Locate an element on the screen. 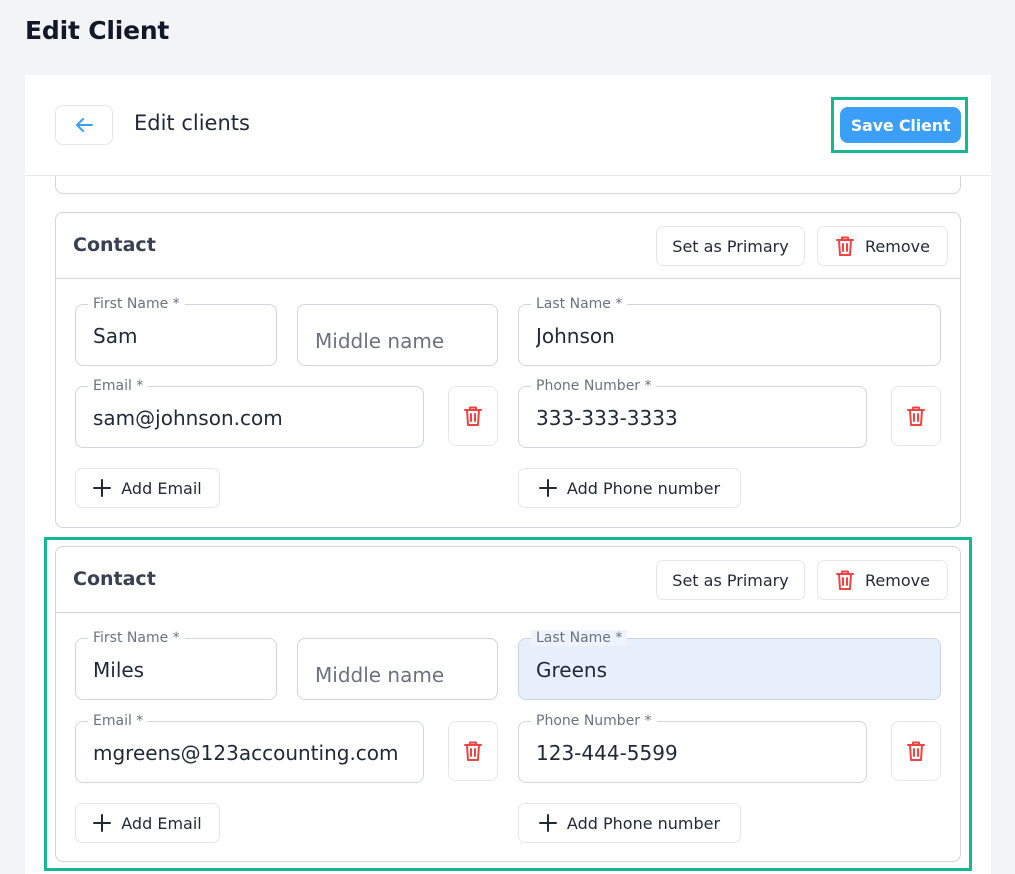 The height and width of the screenshot is (874, 1015). page-title: Edit Client is located at coordinates (97, 30).